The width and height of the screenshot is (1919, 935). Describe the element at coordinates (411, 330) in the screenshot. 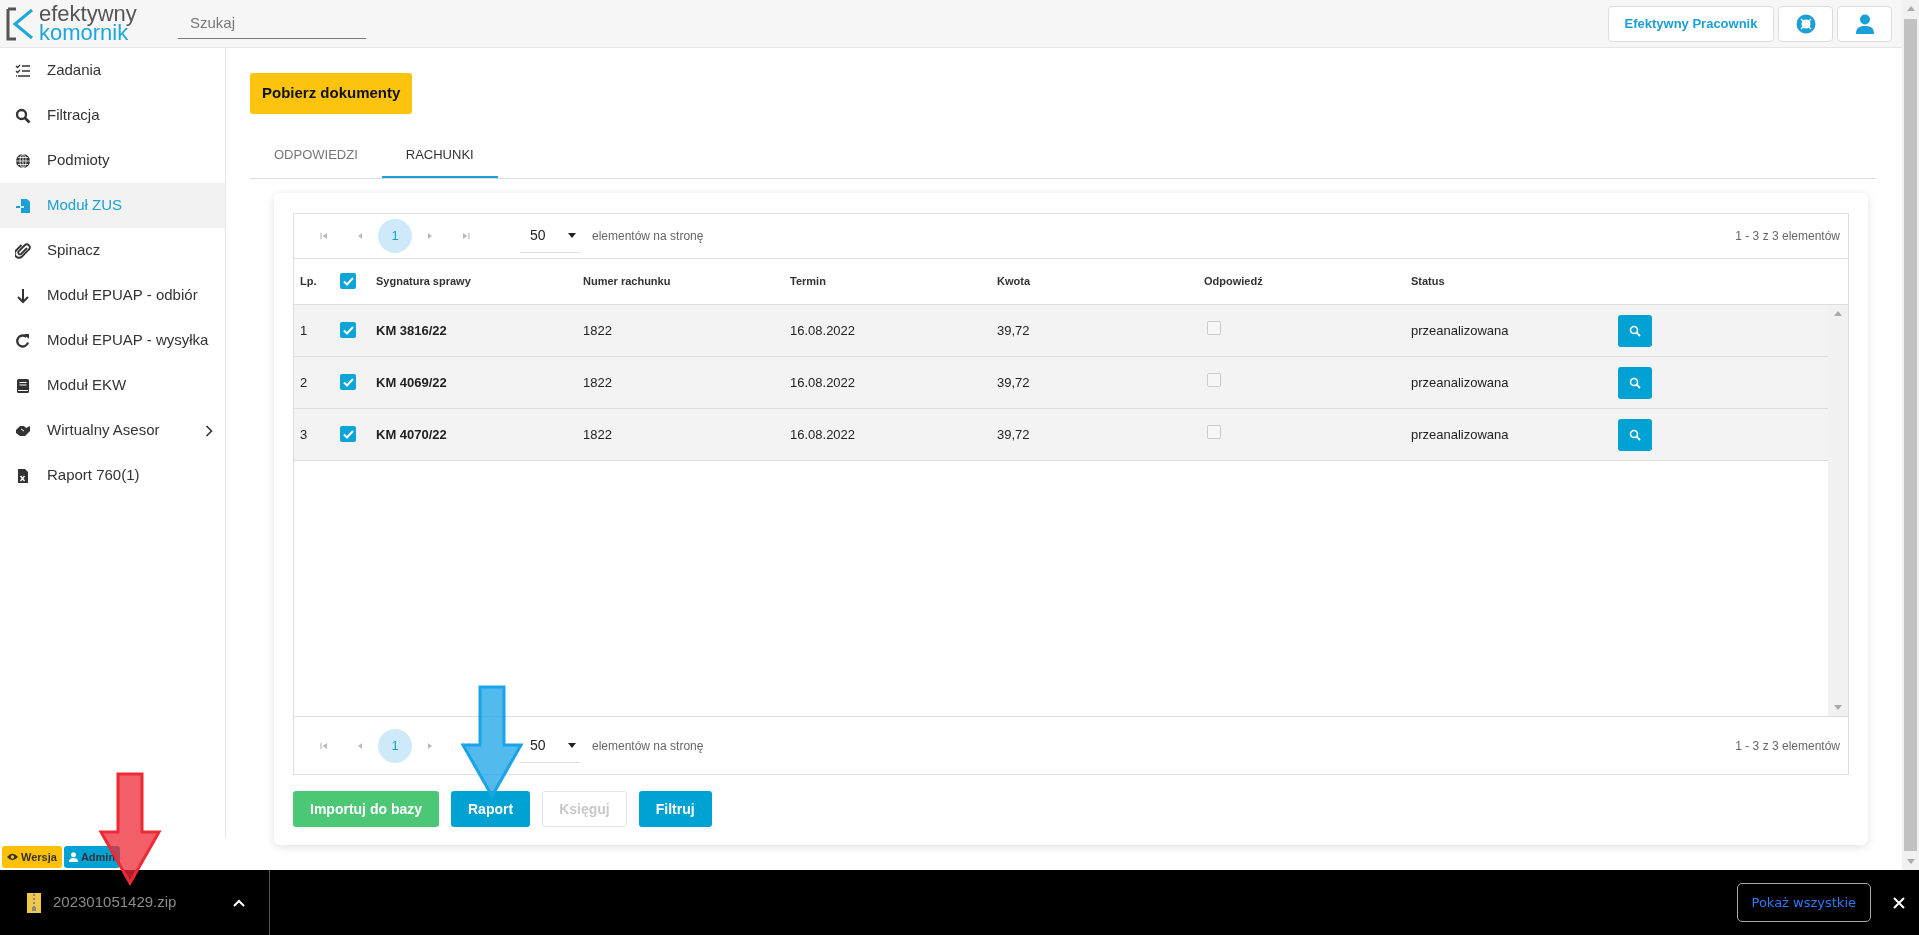

I see `table-cell-text: KM 3816/22` at that location.